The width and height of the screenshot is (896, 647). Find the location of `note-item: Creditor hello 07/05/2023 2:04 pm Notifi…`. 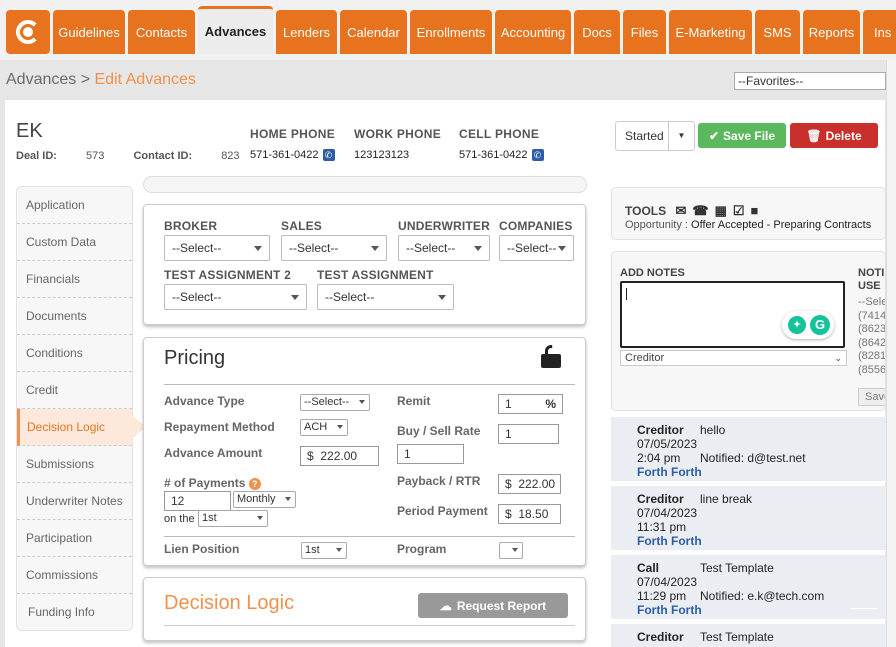

note-item: Creditor hello 07/05/2023 2:04 pm Notifi… is located at coordinates (748, 449).